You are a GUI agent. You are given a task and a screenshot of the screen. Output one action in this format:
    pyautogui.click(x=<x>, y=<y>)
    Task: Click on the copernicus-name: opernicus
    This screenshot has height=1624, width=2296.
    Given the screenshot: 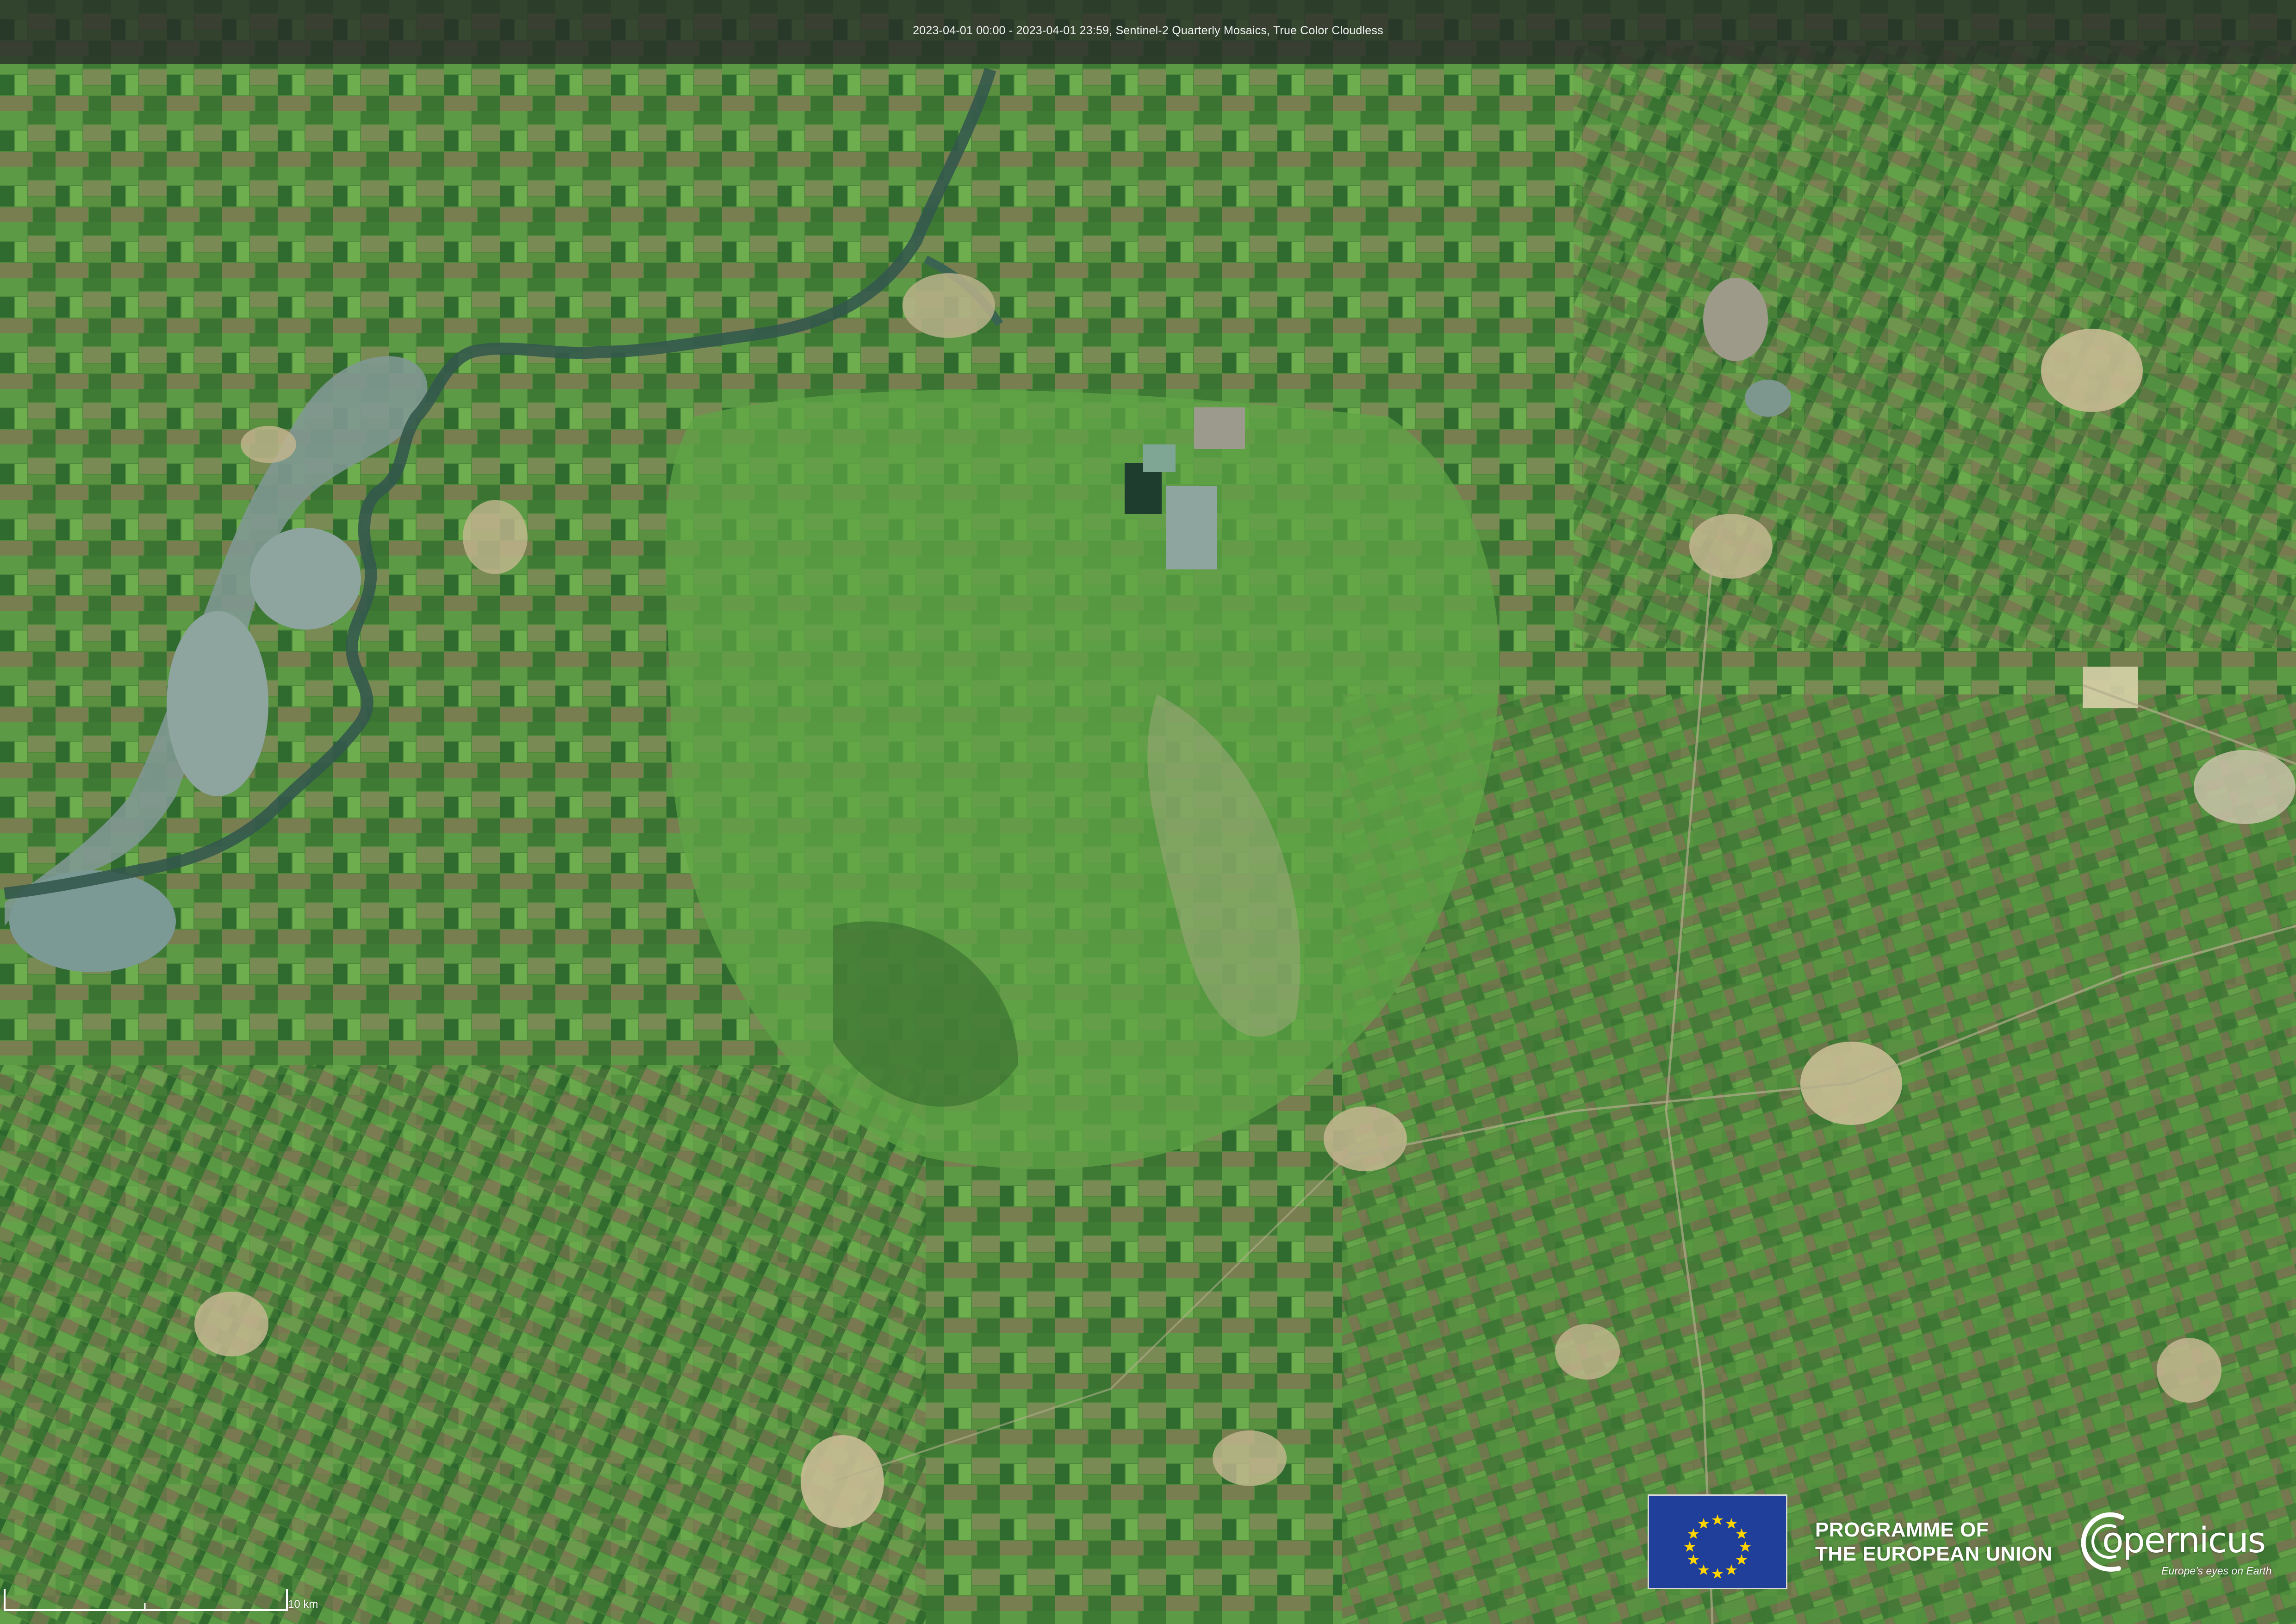 What is the action you would take?
    pyautogui.click(x=2184, y=1540)
    